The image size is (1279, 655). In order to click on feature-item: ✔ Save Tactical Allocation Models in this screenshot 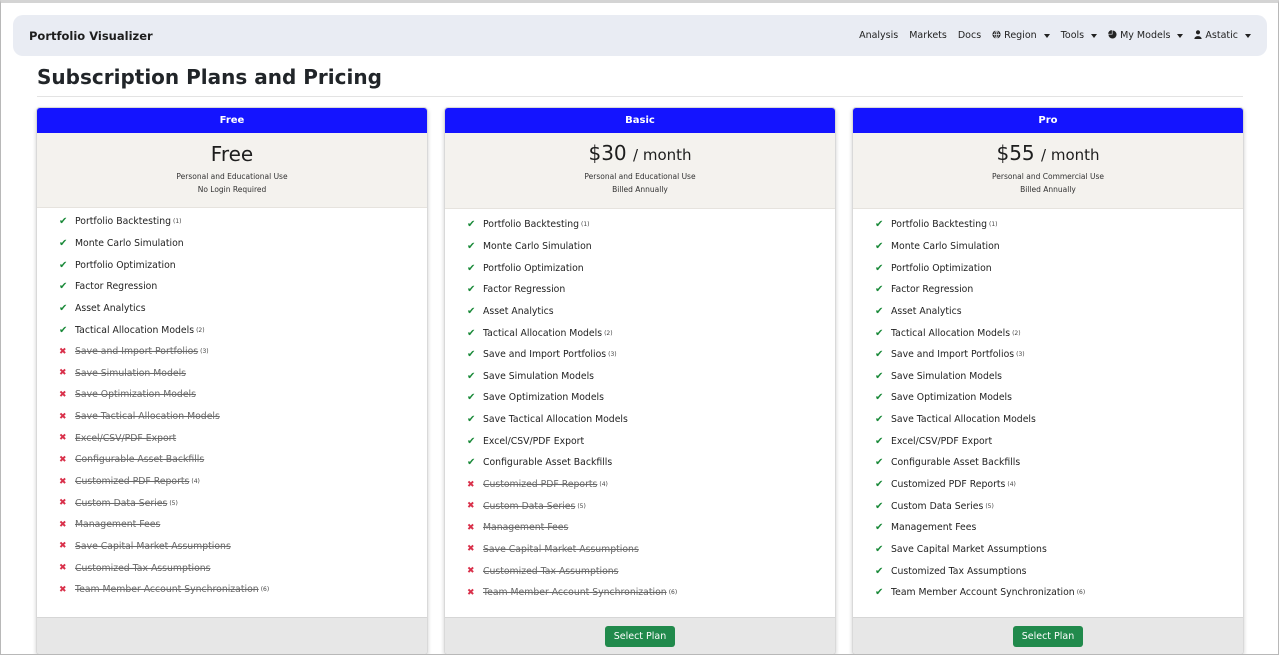, I will do `click(651, 420)`.